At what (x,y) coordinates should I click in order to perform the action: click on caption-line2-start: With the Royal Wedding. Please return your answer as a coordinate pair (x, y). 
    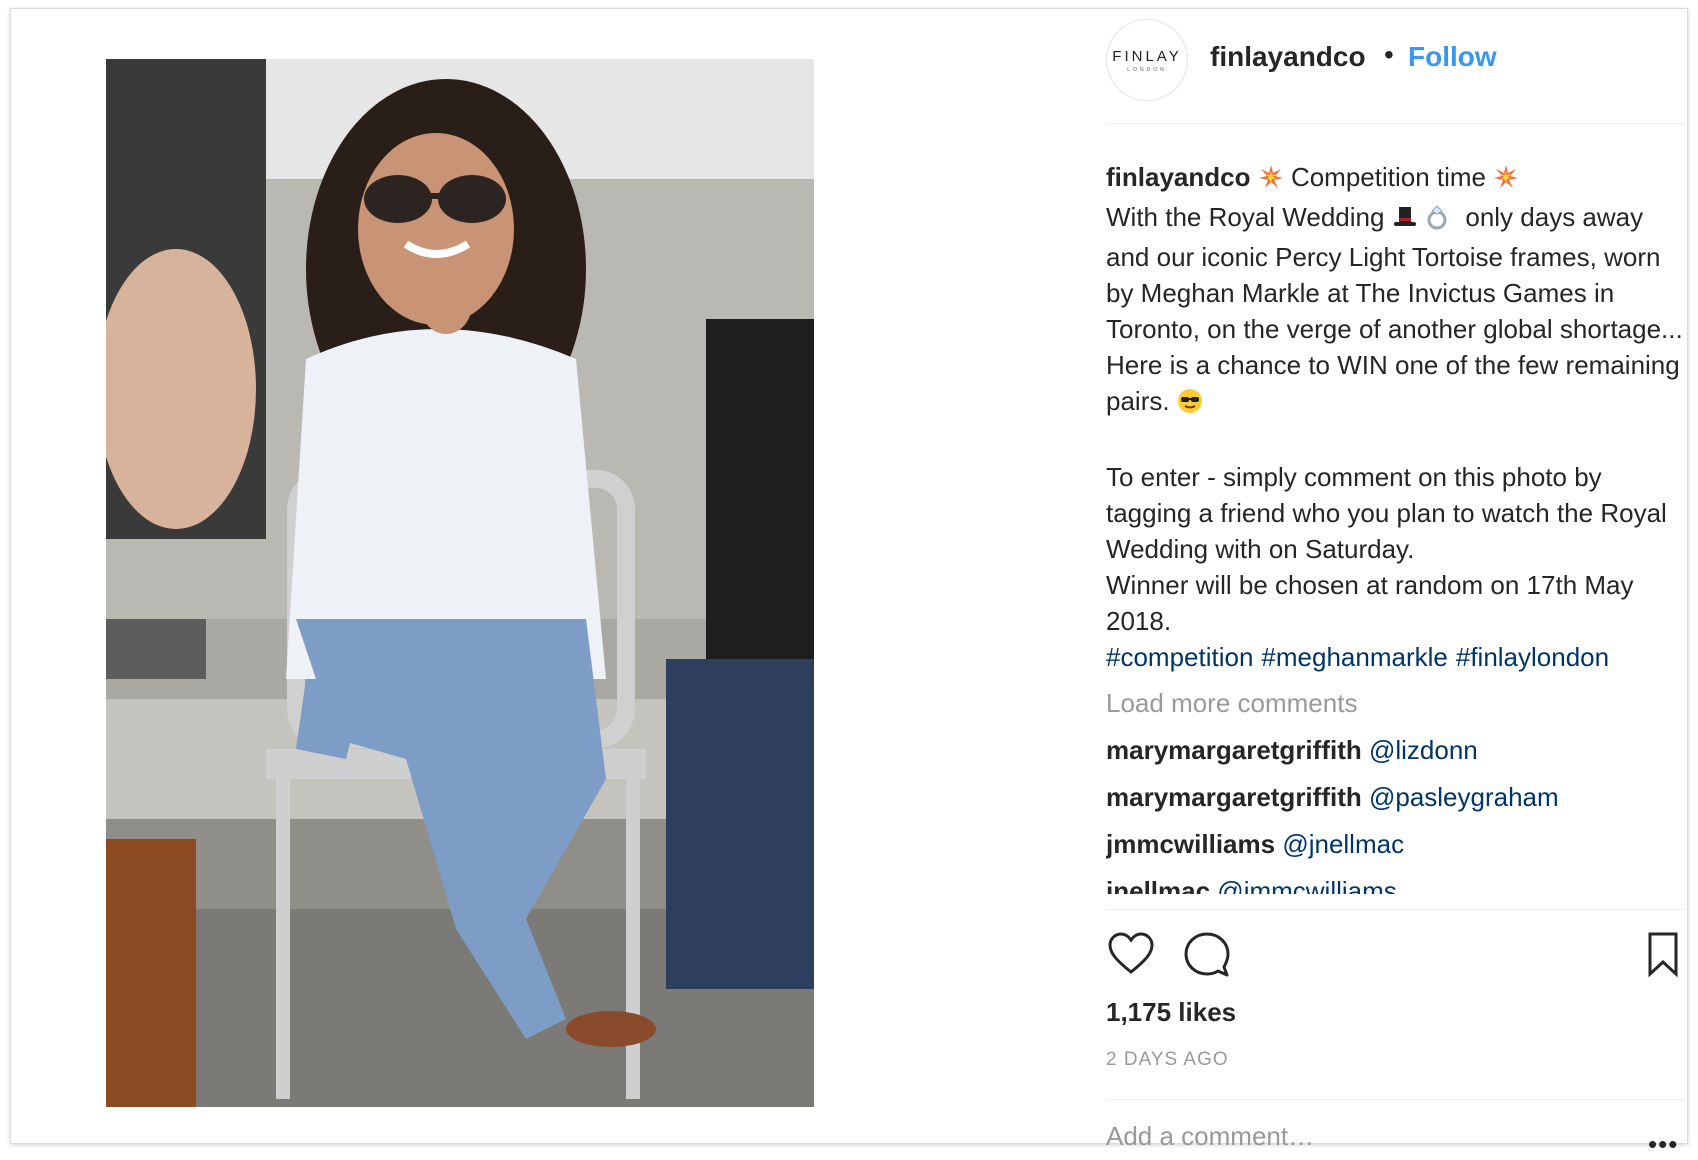
    Looking at the image, I should click on (1249, 217).